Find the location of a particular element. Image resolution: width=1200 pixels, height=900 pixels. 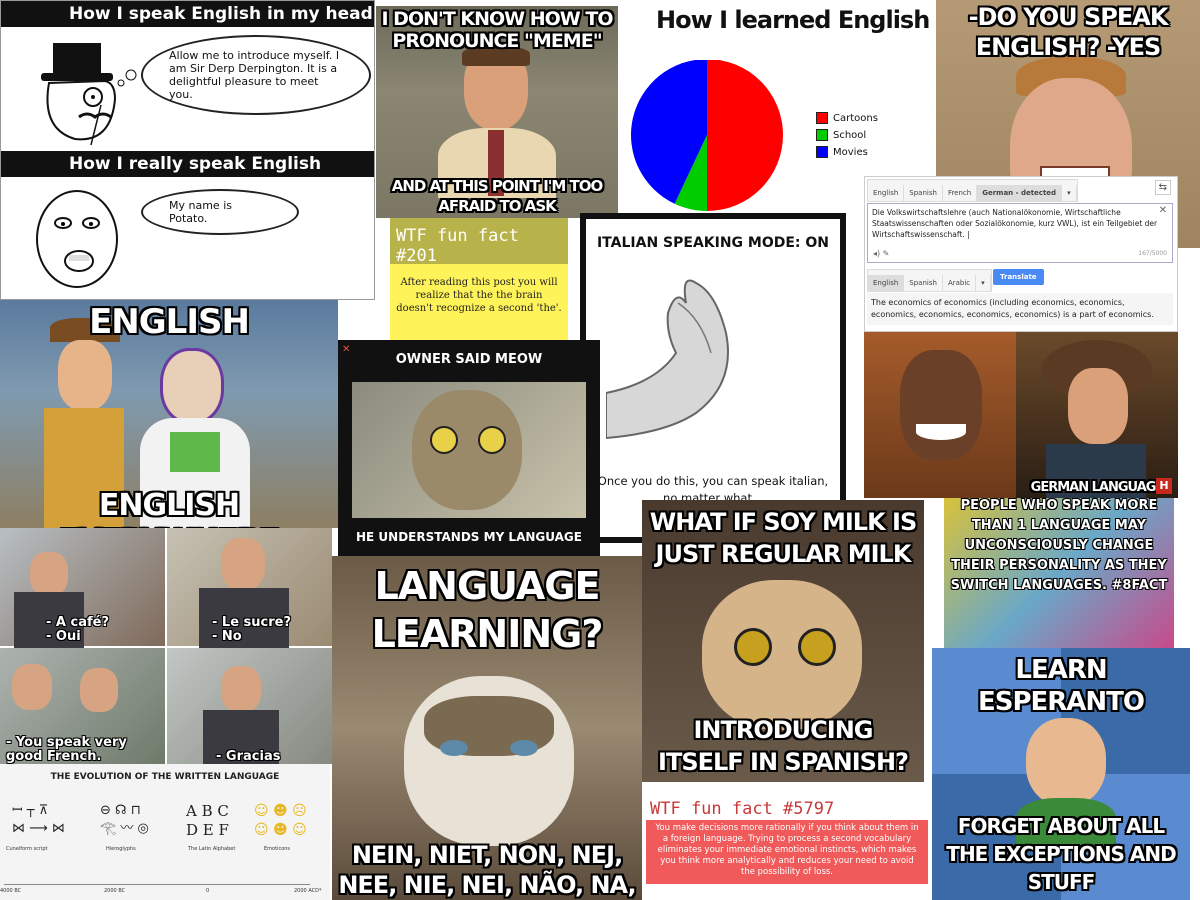

year-4000bc: 4000 BC is located at coordinates (11, 891).